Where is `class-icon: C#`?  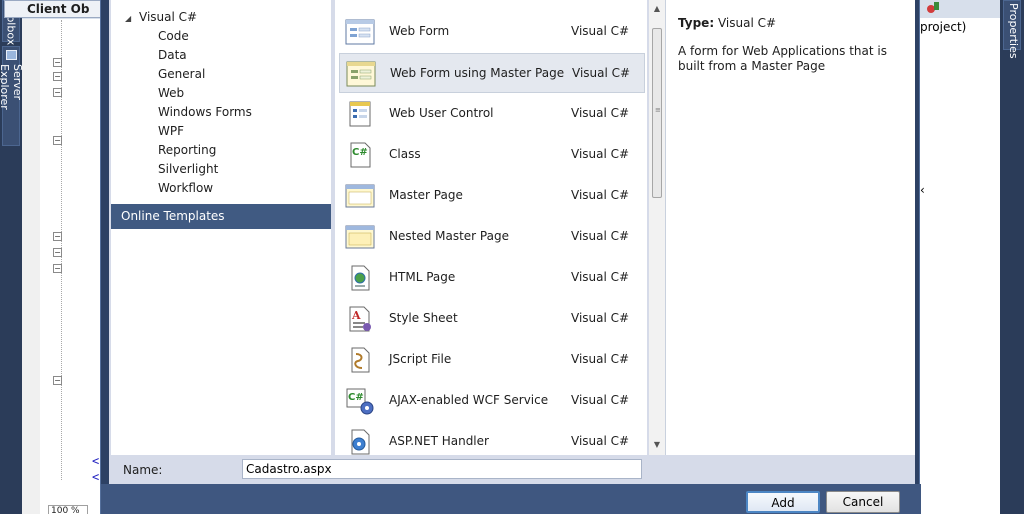
class-icon: C# is located at coordinates (360, 155).